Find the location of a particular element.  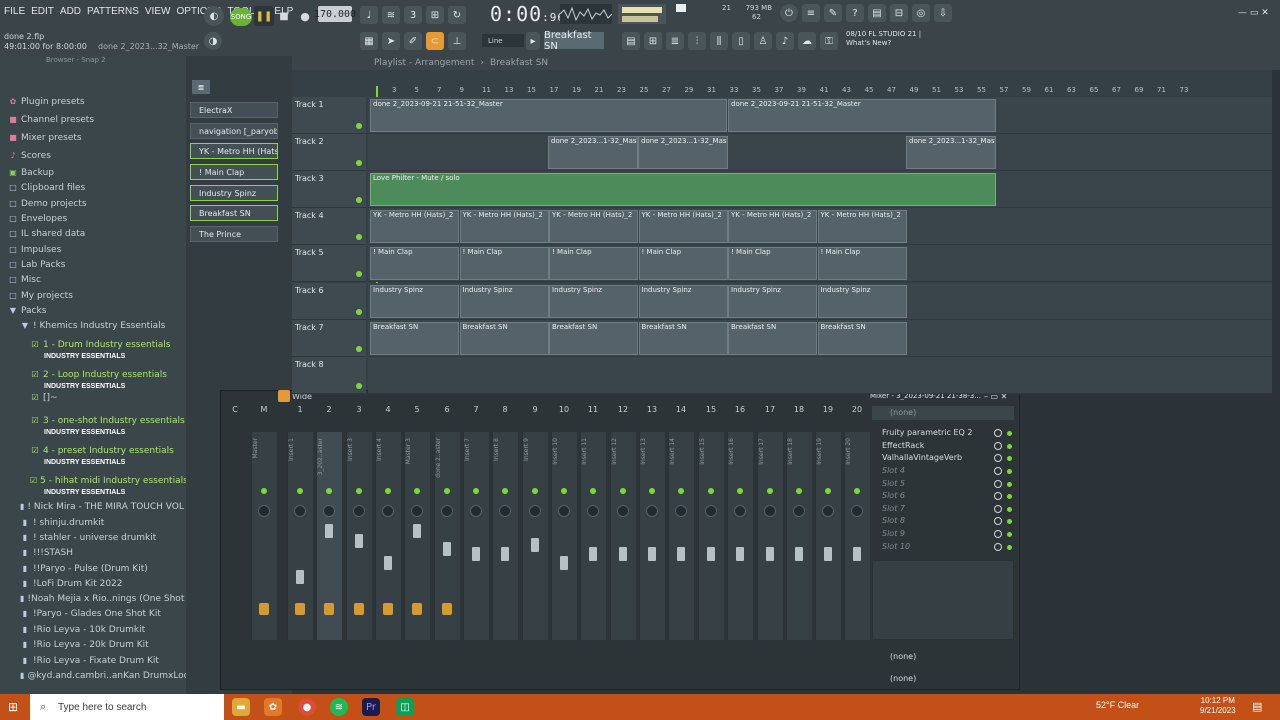

browser-item: ☑ []~ is located at coordinates (93, 397).